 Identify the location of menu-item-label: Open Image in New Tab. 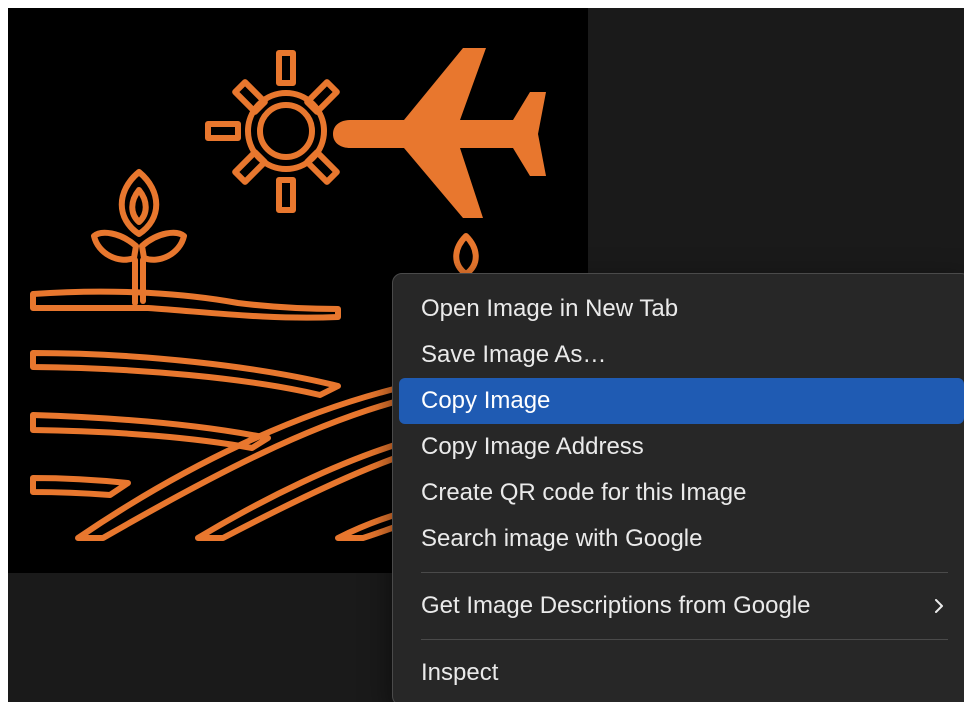
(550, 308).